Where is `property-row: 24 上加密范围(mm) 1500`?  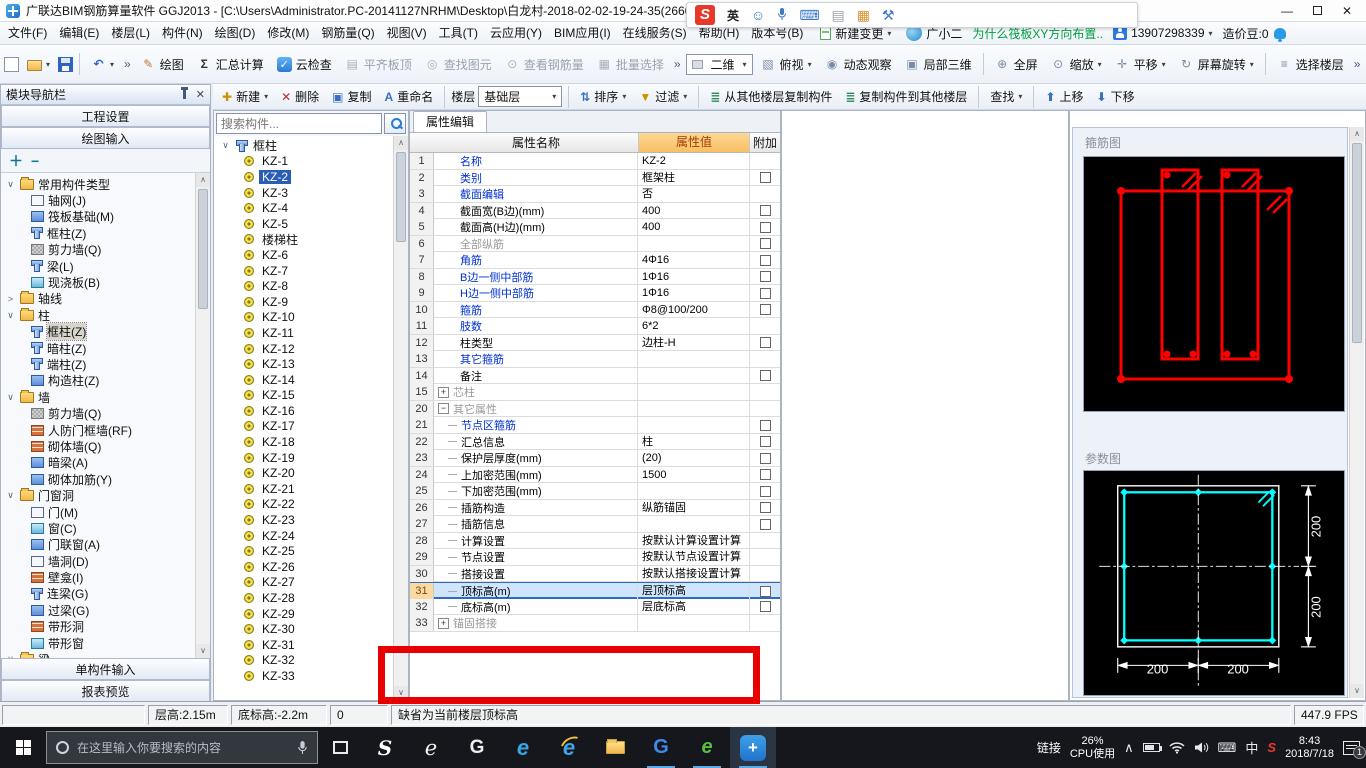 property-row: 24 上加密范围(mm) 1500 is located at coordinates (595, 474).